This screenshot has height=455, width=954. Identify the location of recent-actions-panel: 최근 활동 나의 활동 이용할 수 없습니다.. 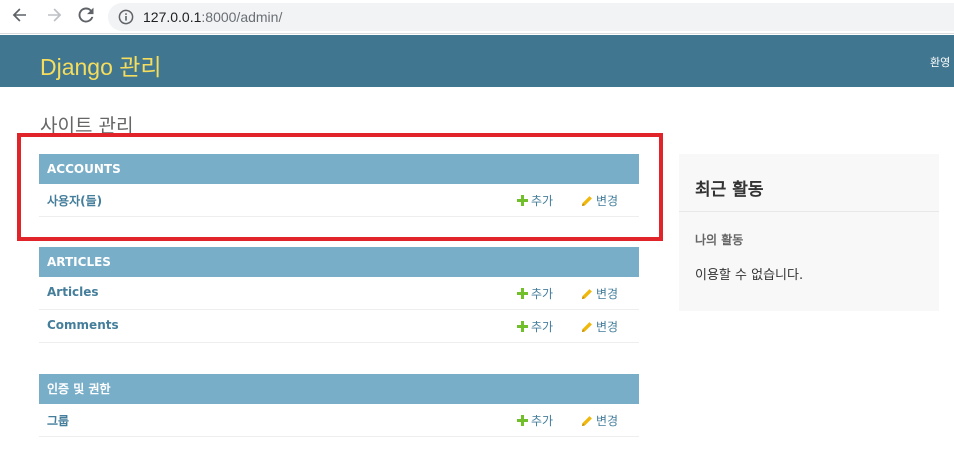
(809, 232).